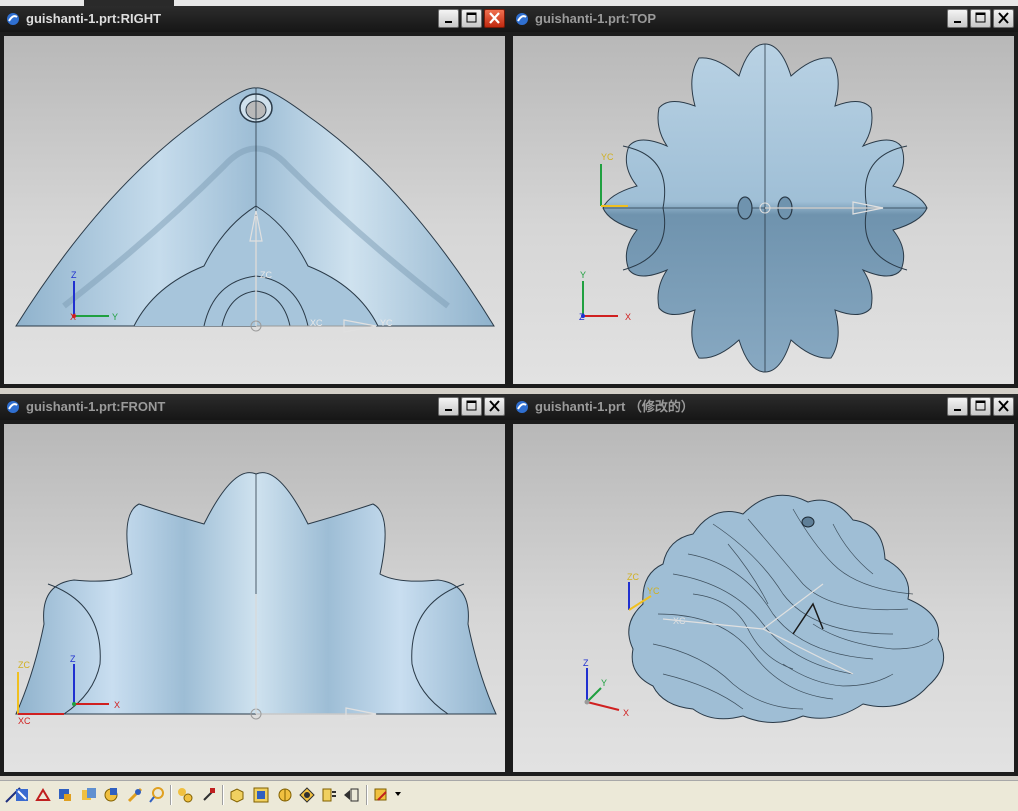 The height and width of the screenshot is (811, 1018). Describe the element at coordinates (89, 795) in the screenshot. I see `copy-icon` at that location.